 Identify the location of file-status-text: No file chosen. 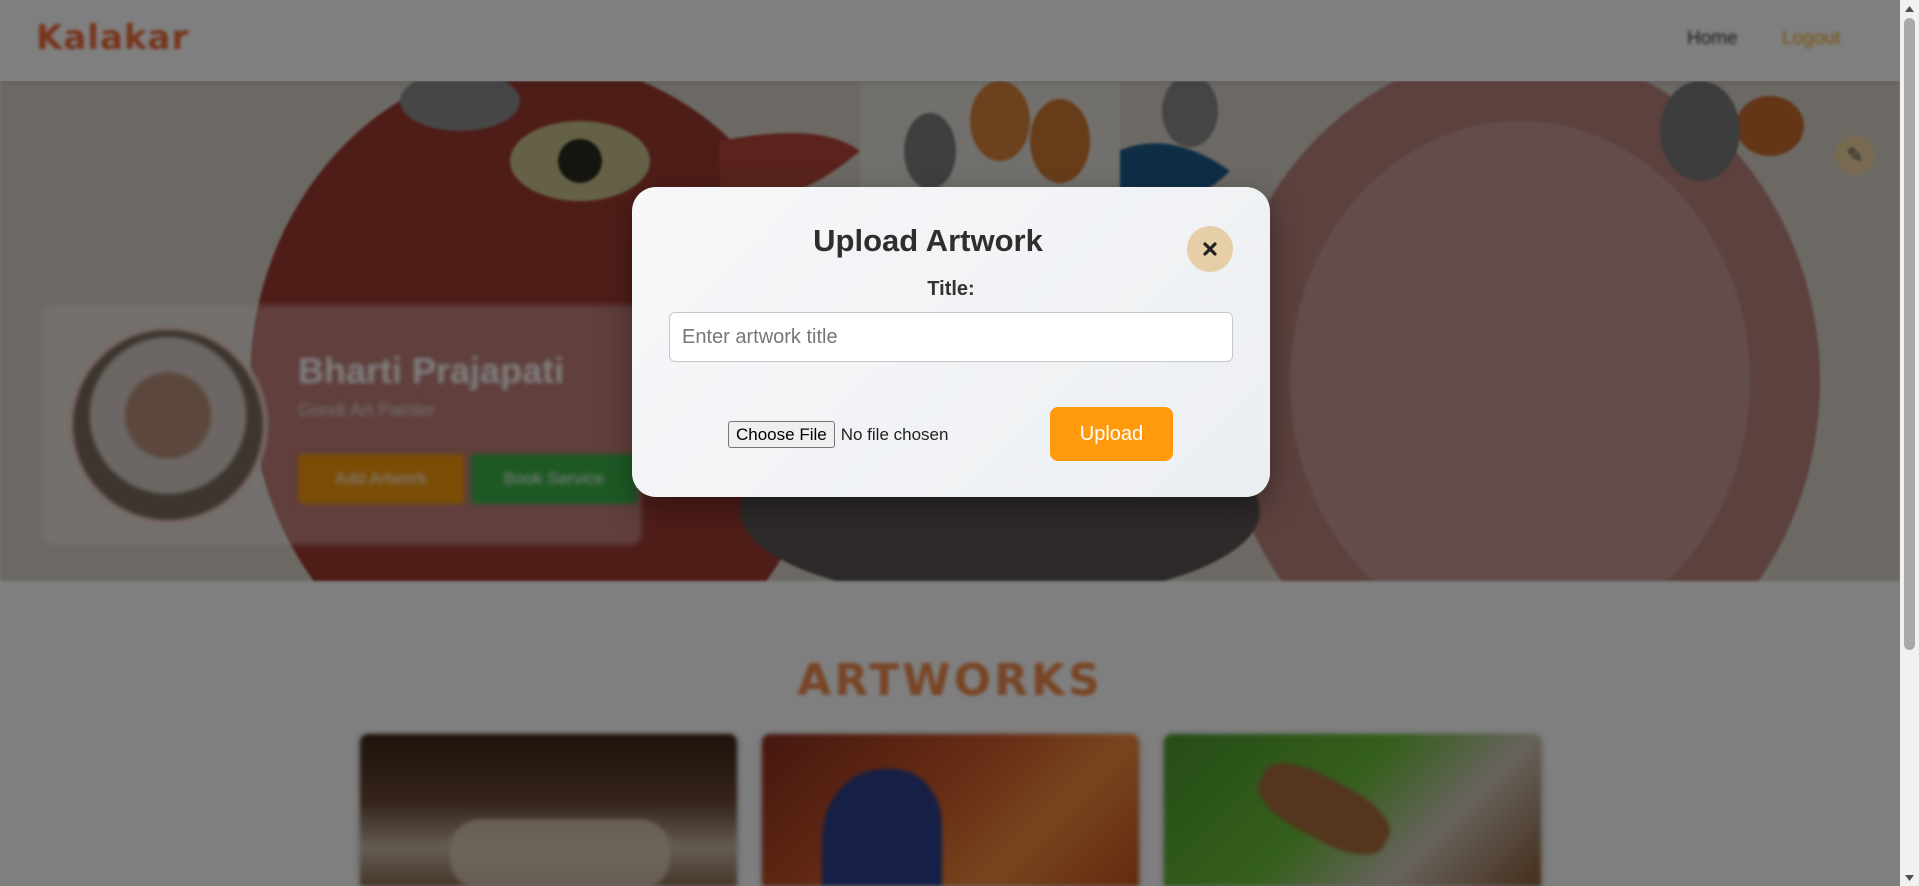
(894, 434).